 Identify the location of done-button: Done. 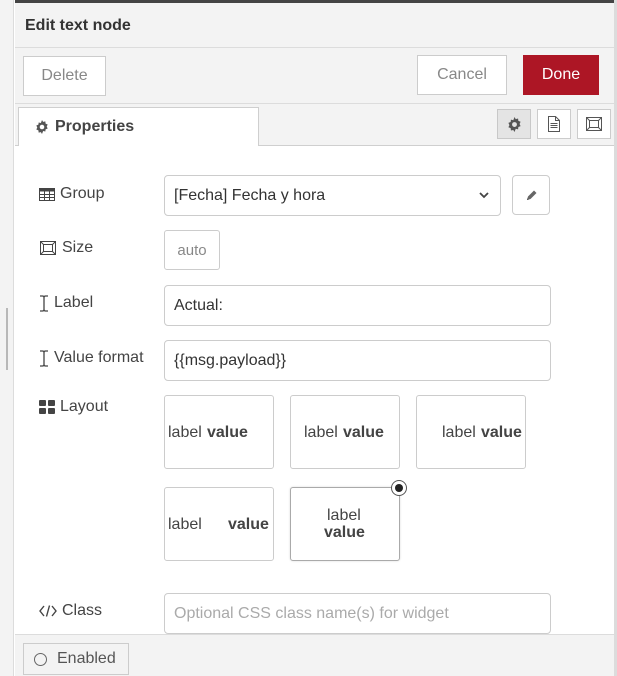
(561, 75).